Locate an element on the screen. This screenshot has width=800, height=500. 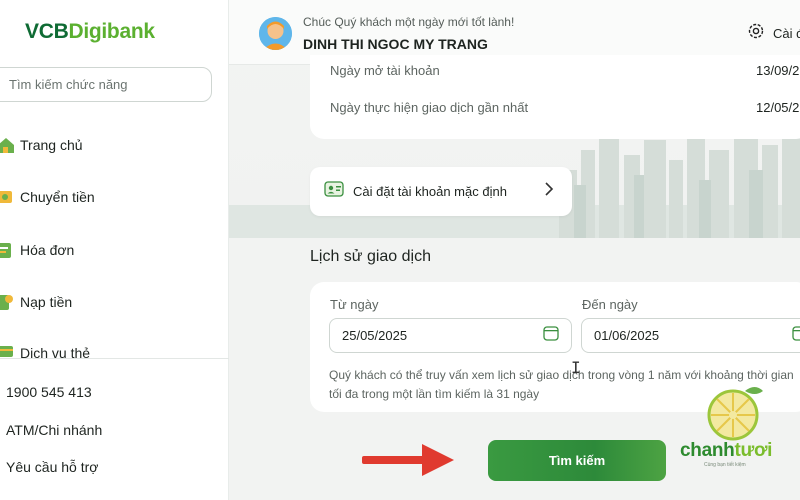
chanhtuoi-brand-text: chanhtươi is located at coordinates (726, 450).